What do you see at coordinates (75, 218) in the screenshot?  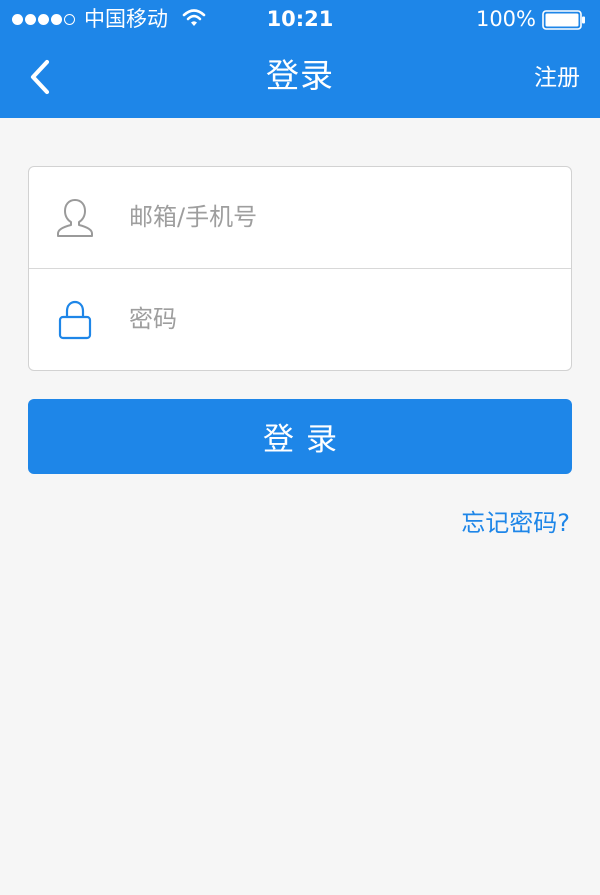 I see `user-icon` at bounding box center [75, 218].